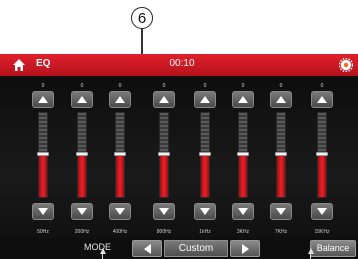  What do you see at coordinates (97, 247) in the screenshot?
I see `mode-button: MODE` at bounding box center [97, 247].